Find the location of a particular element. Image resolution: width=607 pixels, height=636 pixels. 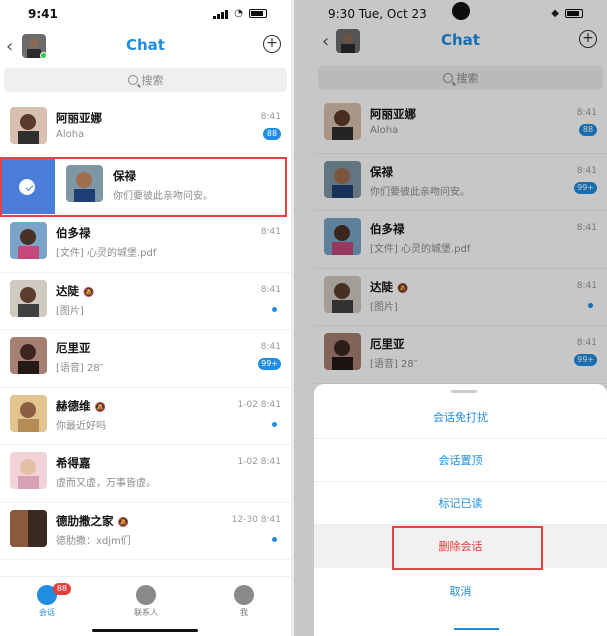

search-icon is located at coordinates (132, 80).